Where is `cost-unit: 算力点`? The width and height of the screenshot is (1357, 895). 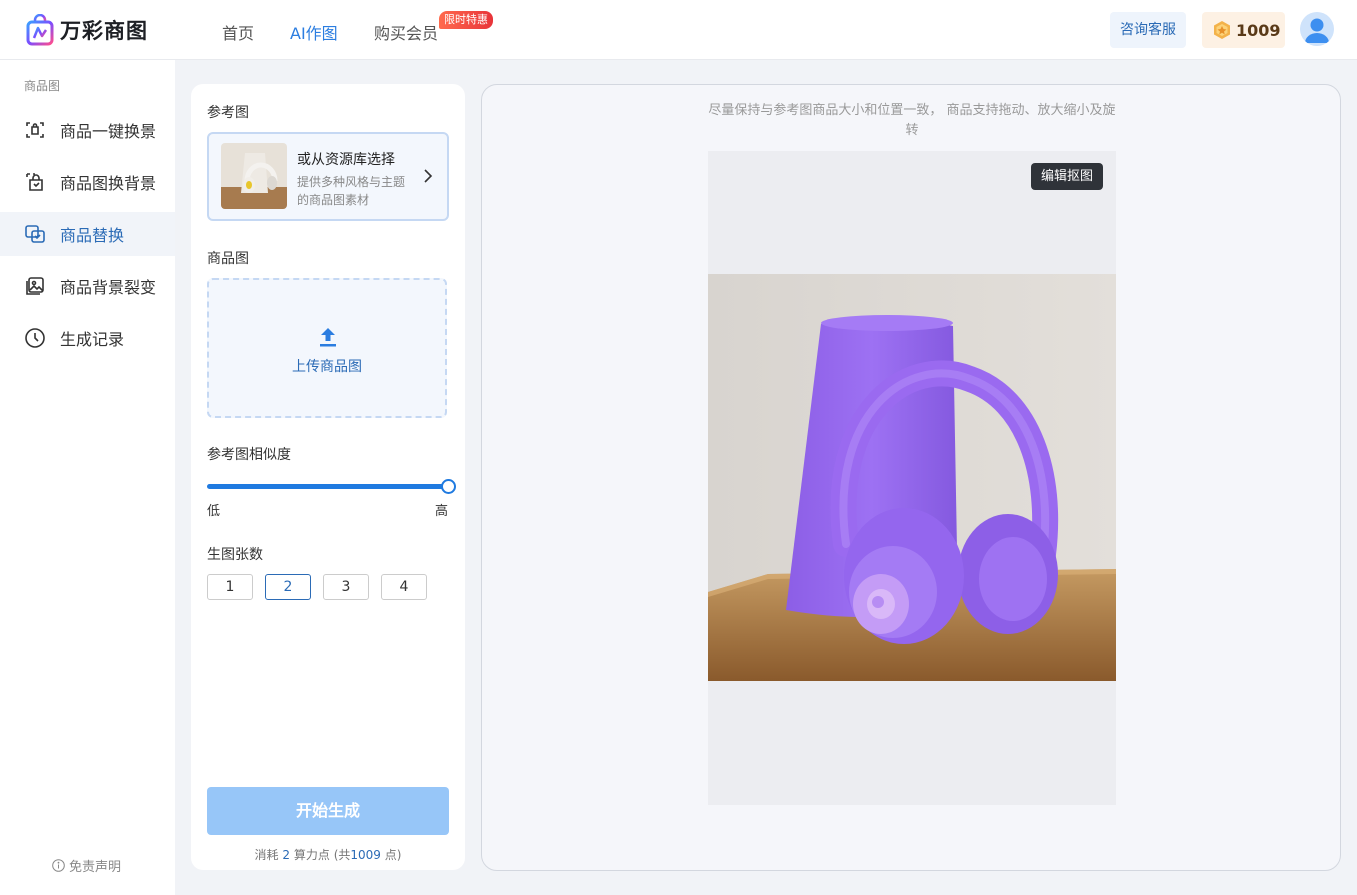 cost-unit: 算力点 is located at coordinates (311, 855).